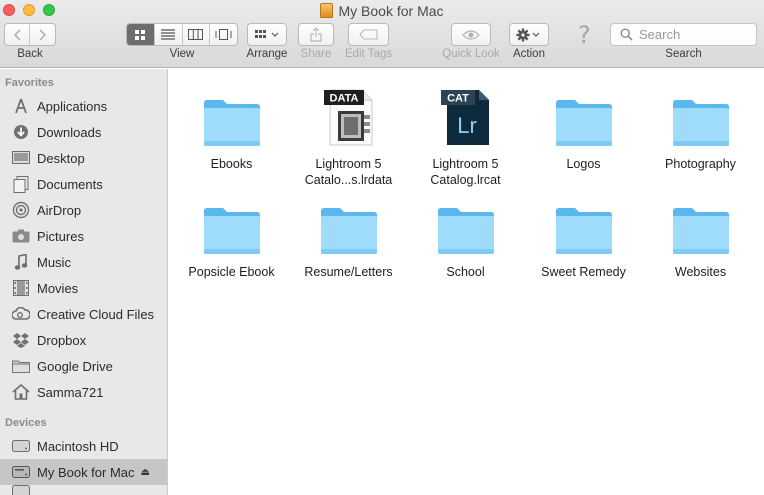 The height and width of the screenshot is (495, 764). I want to click on file-item-resume-letters: Resume/Letters, so click(348, 235).